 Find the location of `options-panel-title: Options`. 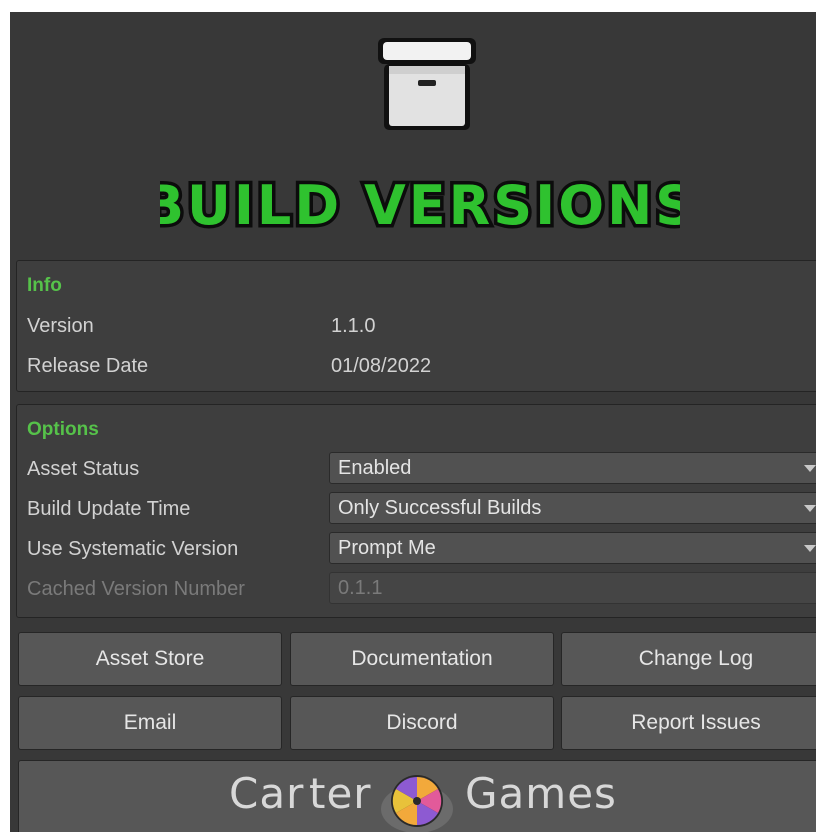

options-panel-title: Options is located at coordinates (63, 429).